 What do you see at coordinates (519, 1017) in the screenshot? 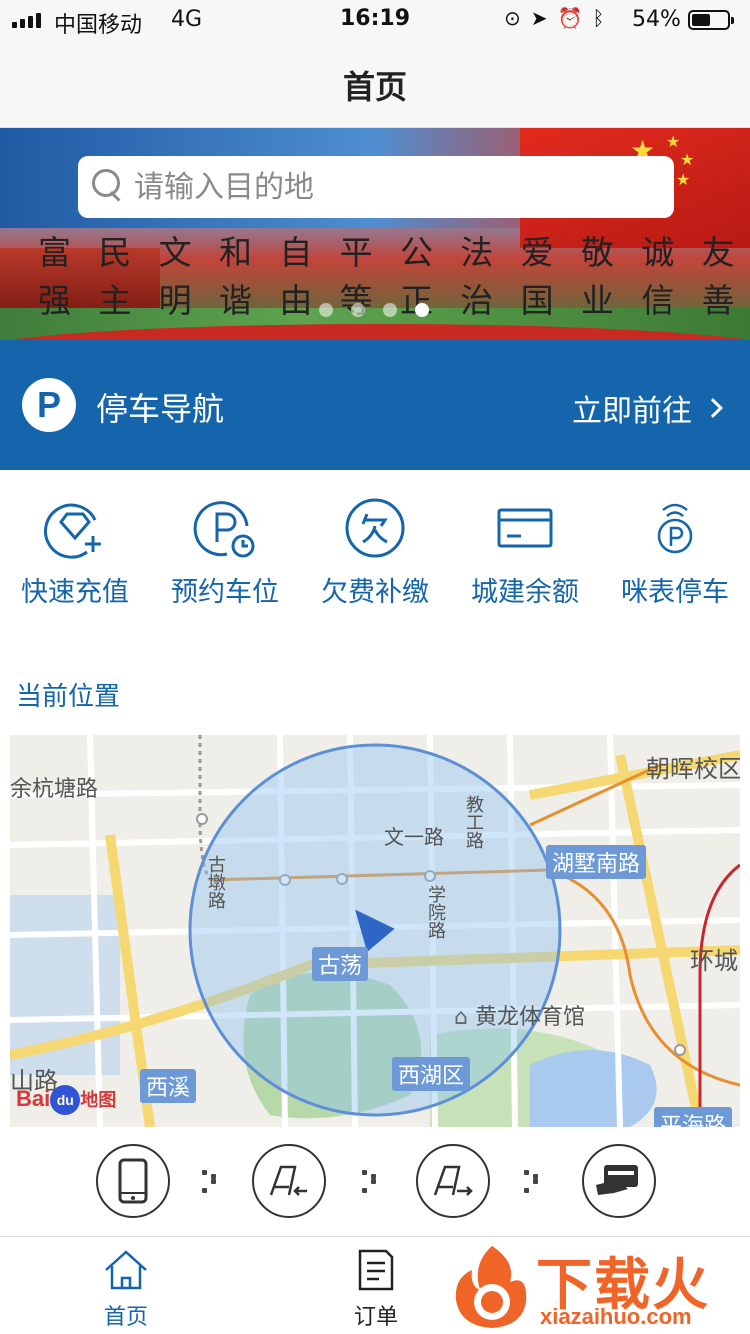
I see `map-label-huanglong: ⌂ 黄龙体育馆` at bounding box center [519, 1017].